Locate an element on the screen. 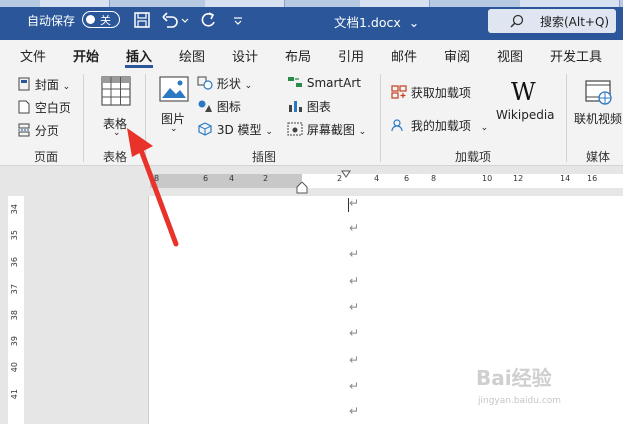 The image size is (623, 424). baidu-watermark-url: jingyan.baidu.com is located at coordinates (520, 401).